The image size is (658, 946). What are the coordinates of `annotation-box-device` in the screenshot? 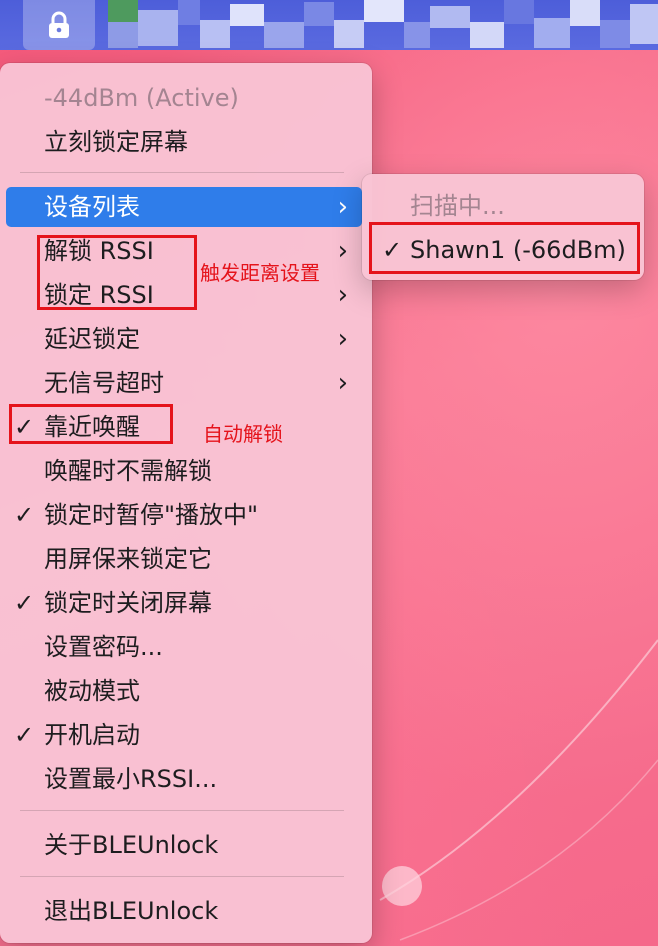 It's located at (504, 248).